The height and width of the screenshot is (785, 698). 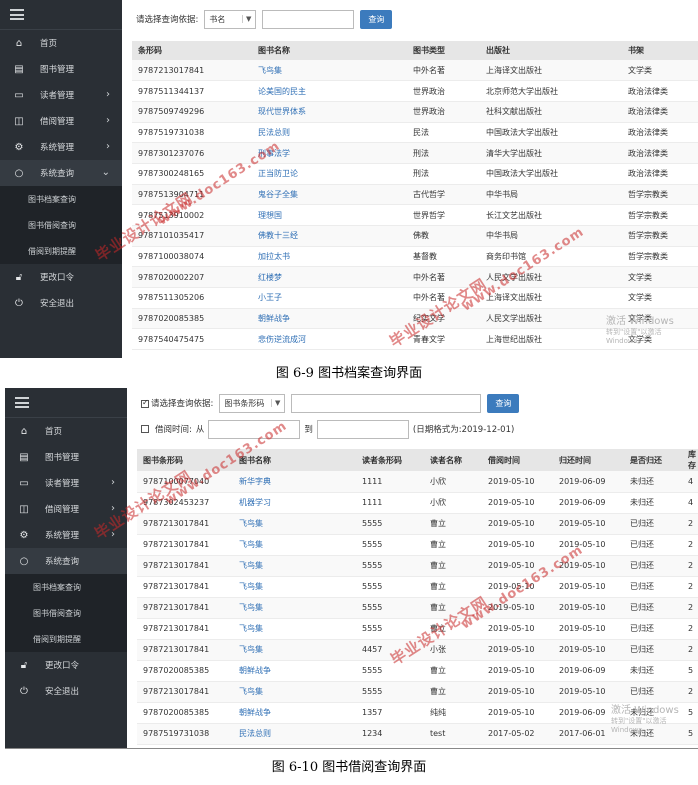 What do you see at coordinates (329, 339) in the screenshot?
I see `book-title-link: 悲伤逆流成河` at bounding box center [329, 339].